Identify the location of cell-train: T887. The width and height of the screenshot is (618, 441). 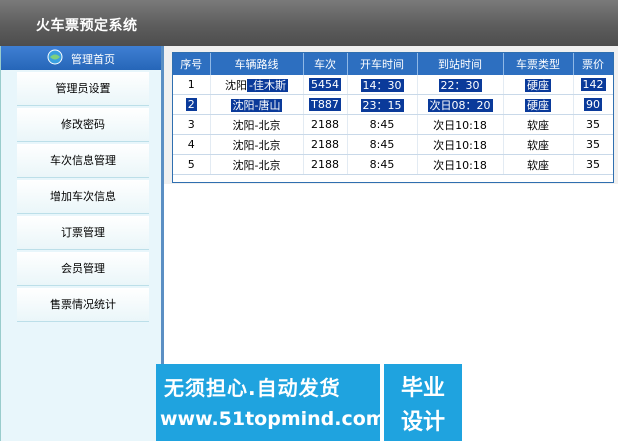
(325, 104).